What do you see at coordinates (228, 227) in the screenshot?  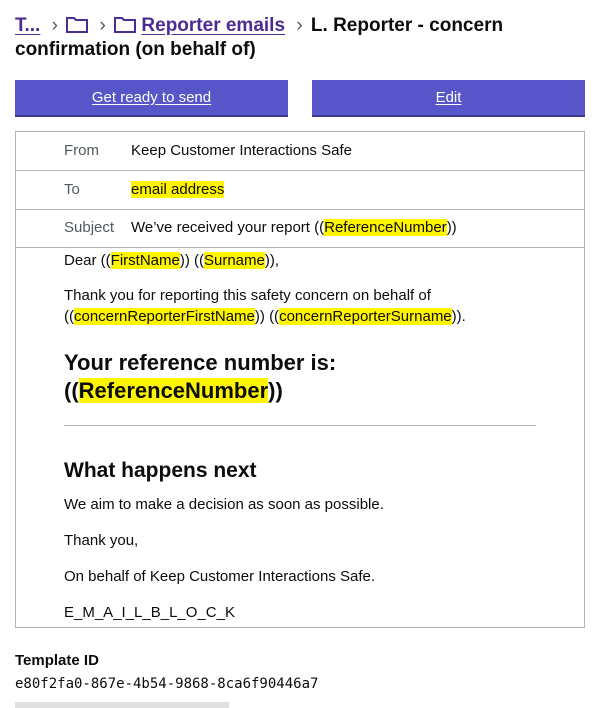 I see `subject-prefix: We’ve received your report ((` at bounding box center [228, 227].